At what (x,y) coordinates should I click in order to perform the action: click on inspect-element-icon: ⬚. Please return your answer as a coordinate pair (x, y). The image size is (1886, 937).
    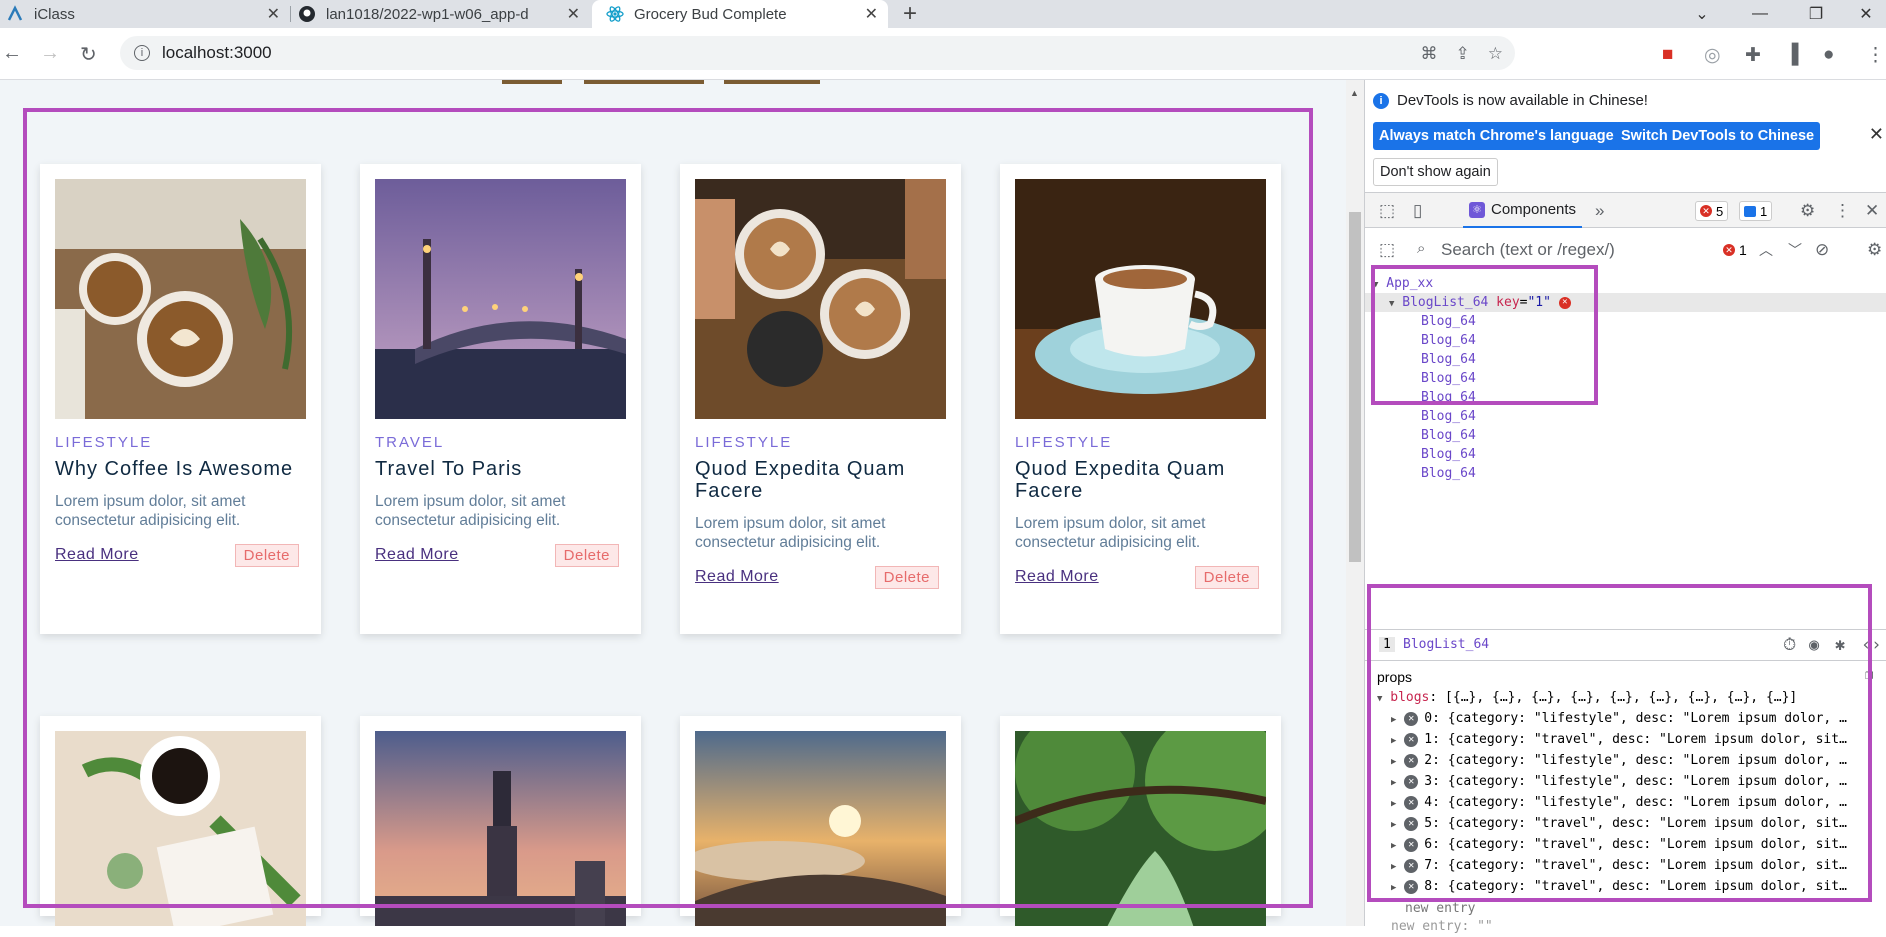
    Looking at the image, I should click on (1387, 211).